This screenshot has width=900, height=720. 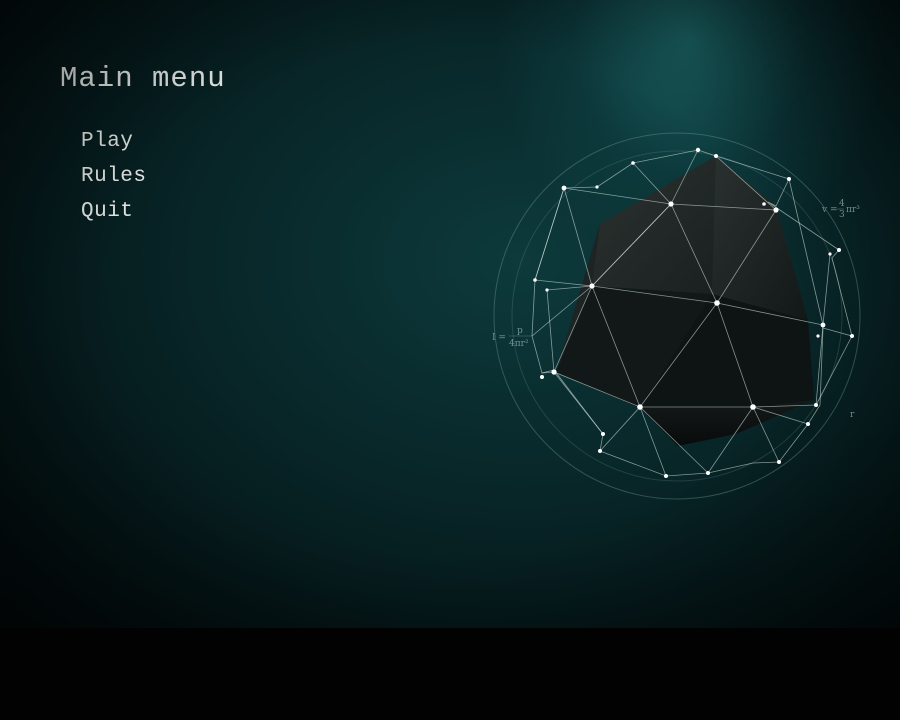 What do you see at coordinates (143, 78) in the screenshot?
I see `menu-title: Main menu` at bounding box center [143, 78].